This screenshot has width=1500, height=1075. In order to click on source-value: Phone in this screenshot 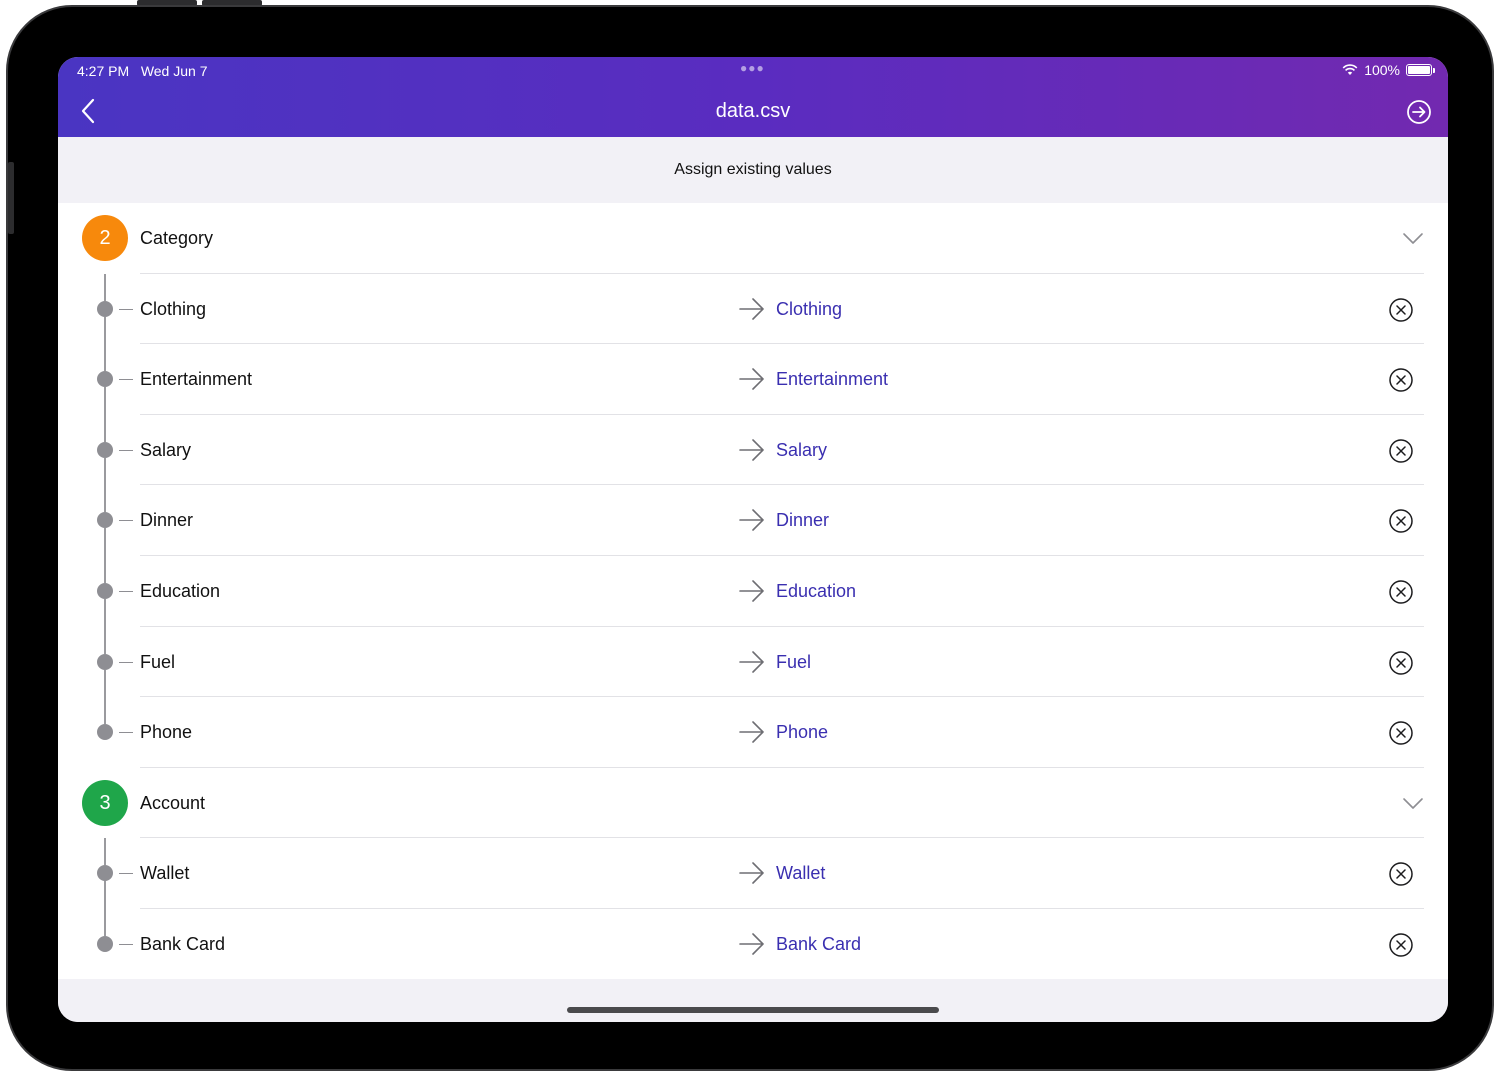, I will do `click(166, 732)`.